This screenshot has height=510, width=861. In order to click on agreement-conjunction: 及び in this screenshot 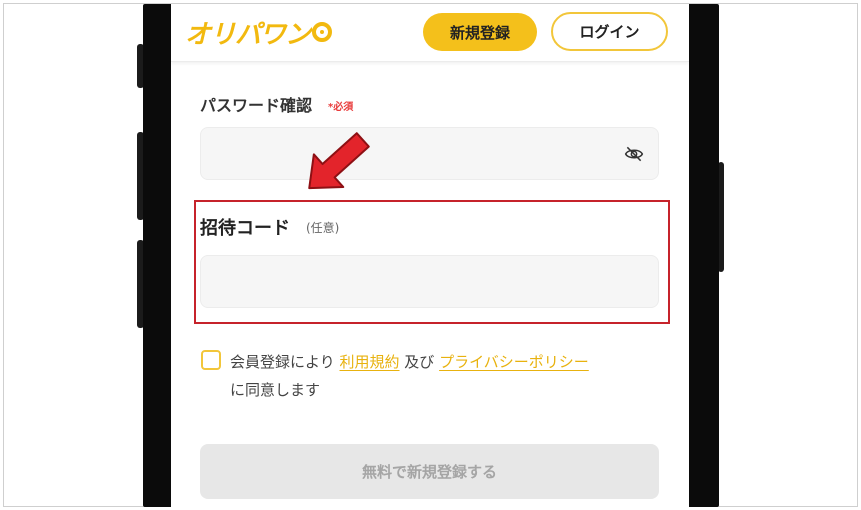, I will do `click(419, 362)`.